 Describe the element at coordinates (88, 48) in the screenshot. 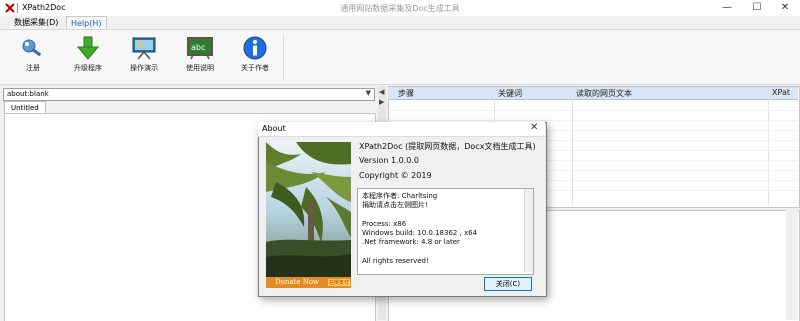

I see `down-arrow-icon` at that location.